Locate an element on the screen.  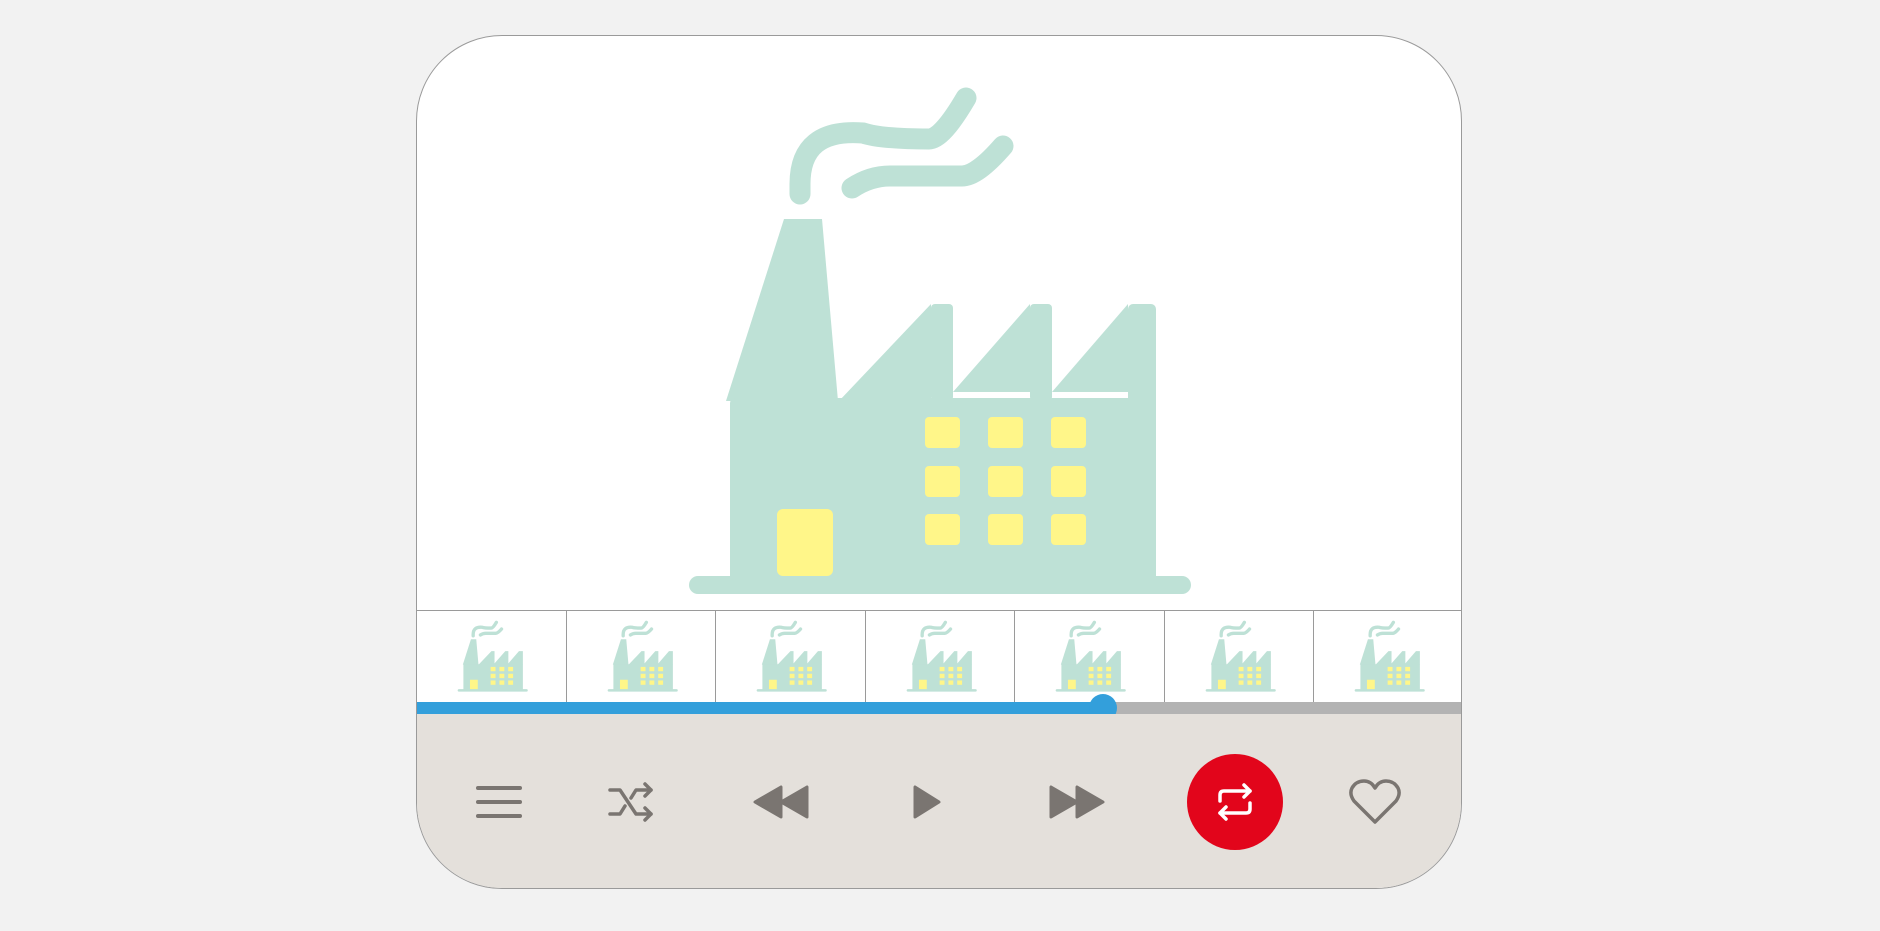
play-icon is located at coordinates (927, 802).